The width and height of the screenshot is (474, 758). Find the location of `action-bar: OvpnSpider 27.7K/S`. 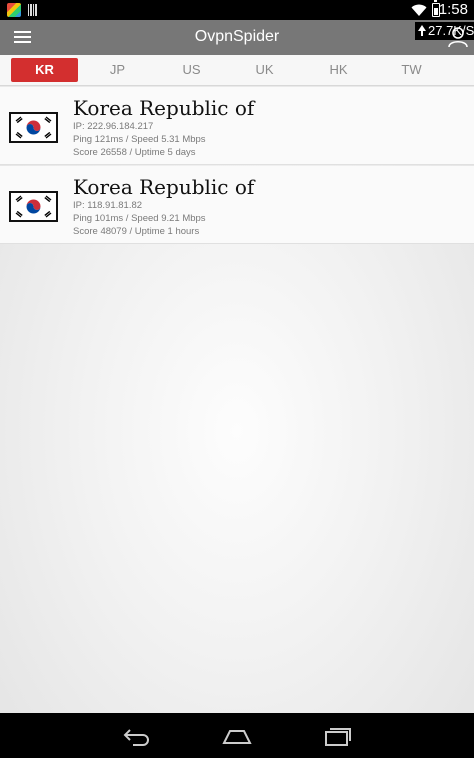

action-bar: OvpnSpider 27.7K/S is located at coordinates (237, 37).